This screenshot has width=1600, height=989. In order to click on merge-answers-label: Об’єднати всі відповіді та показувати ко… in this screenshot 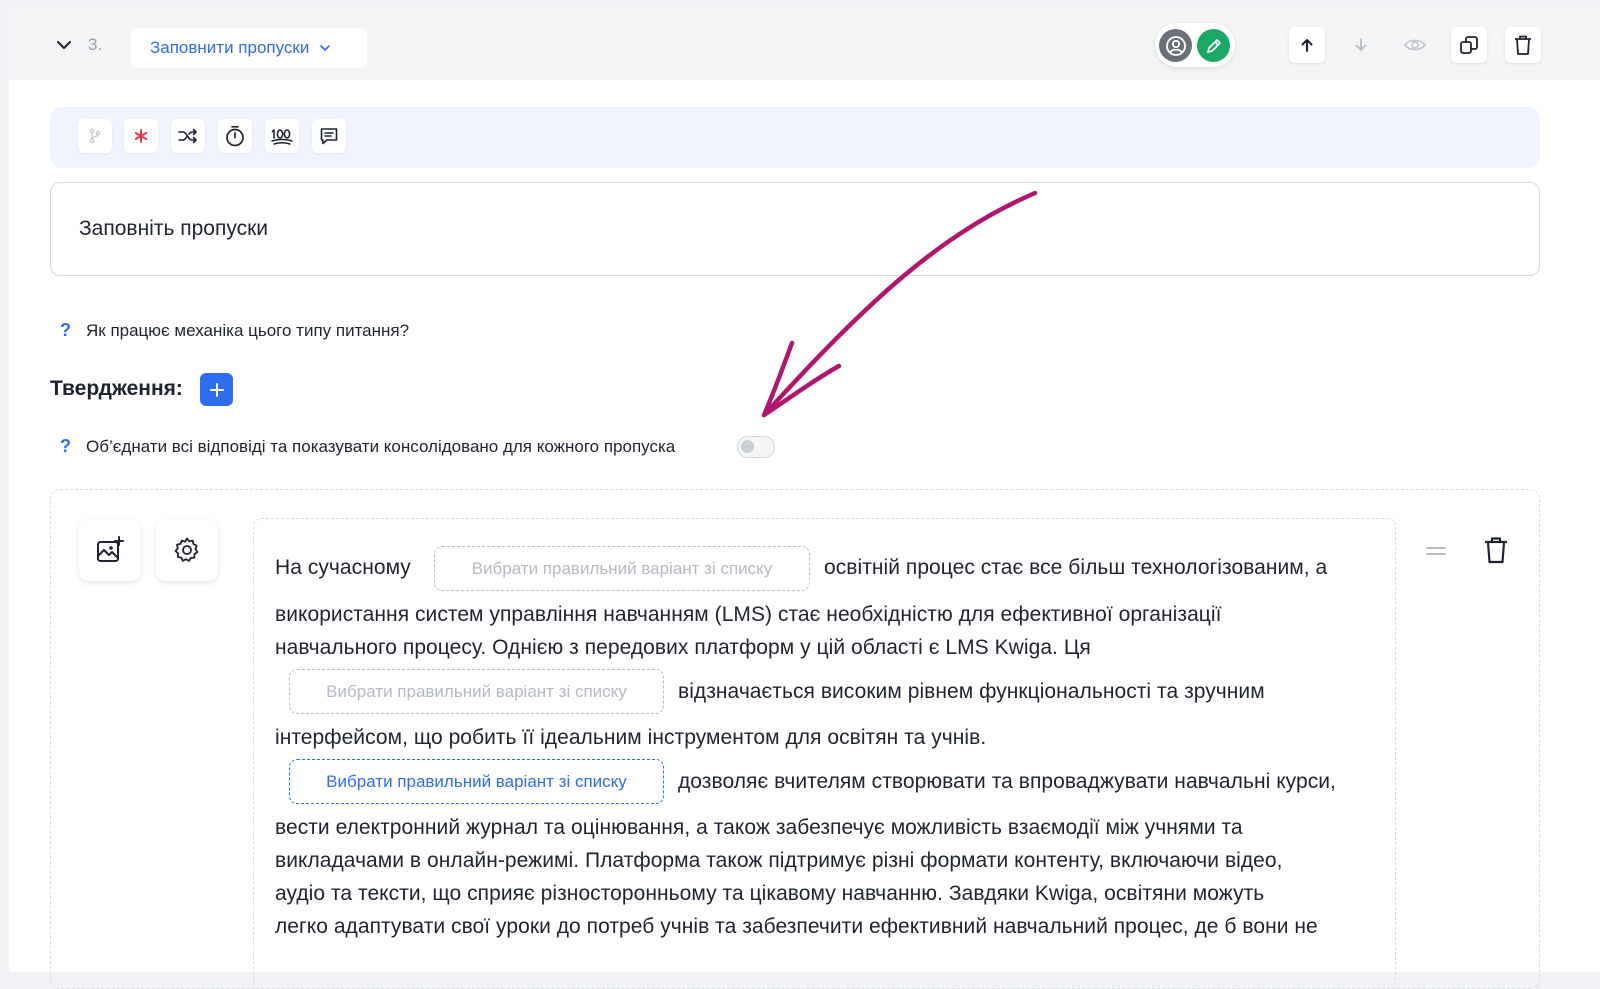, I will do `click(381, 446)`.